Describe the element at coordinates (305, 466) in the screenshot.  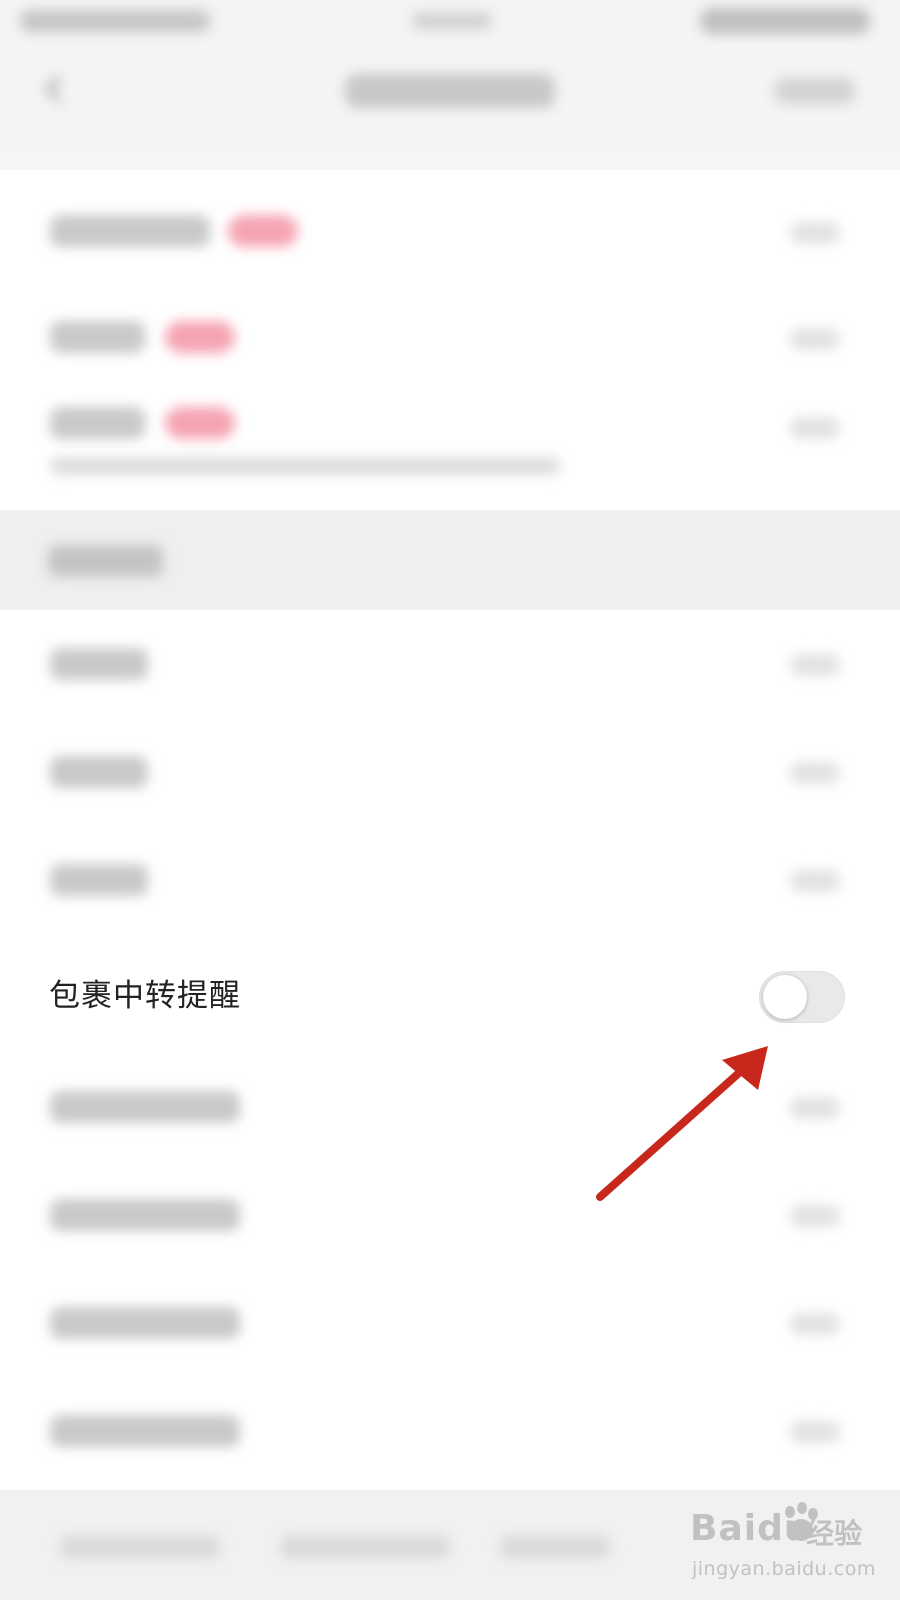
I see `settings-row-description` at that location.